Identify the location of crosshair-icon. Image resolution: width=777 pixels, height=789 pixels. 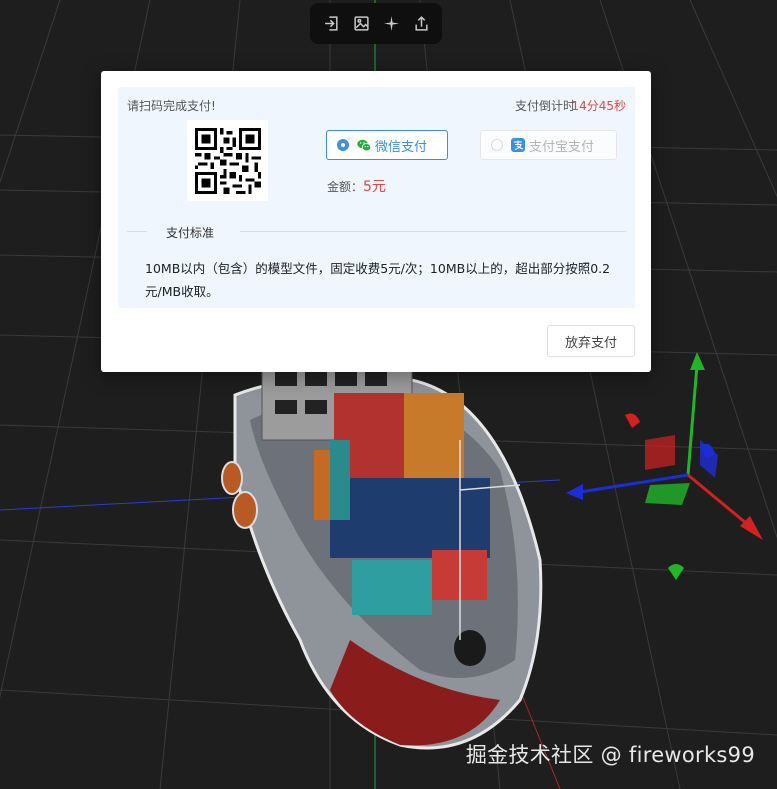
(391, 23).